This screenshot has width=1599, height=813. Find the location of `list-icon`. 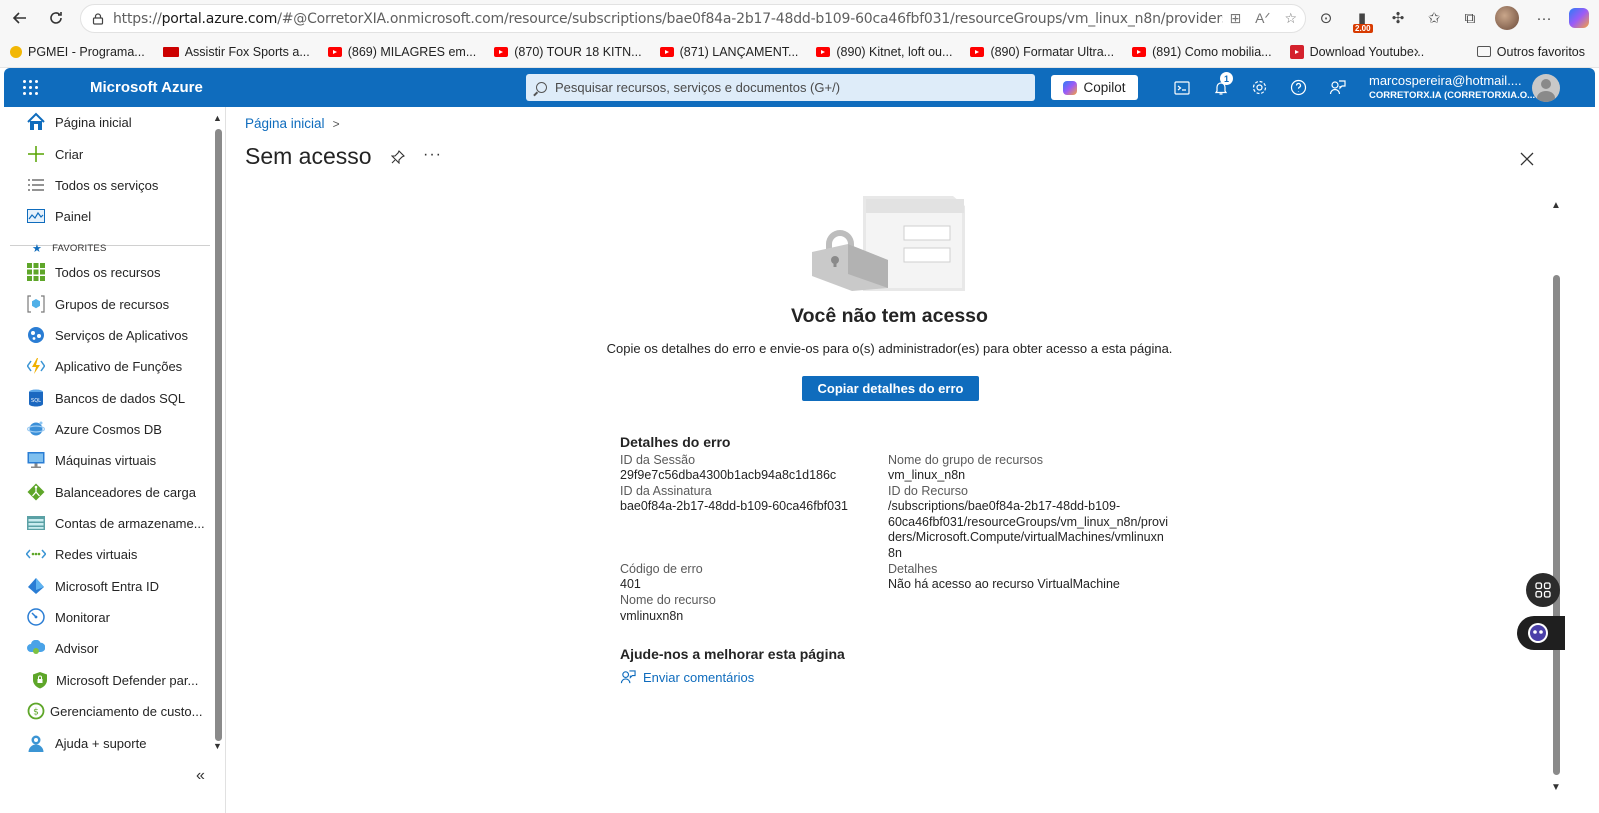

list-icon is located at coordinates (36, 185).